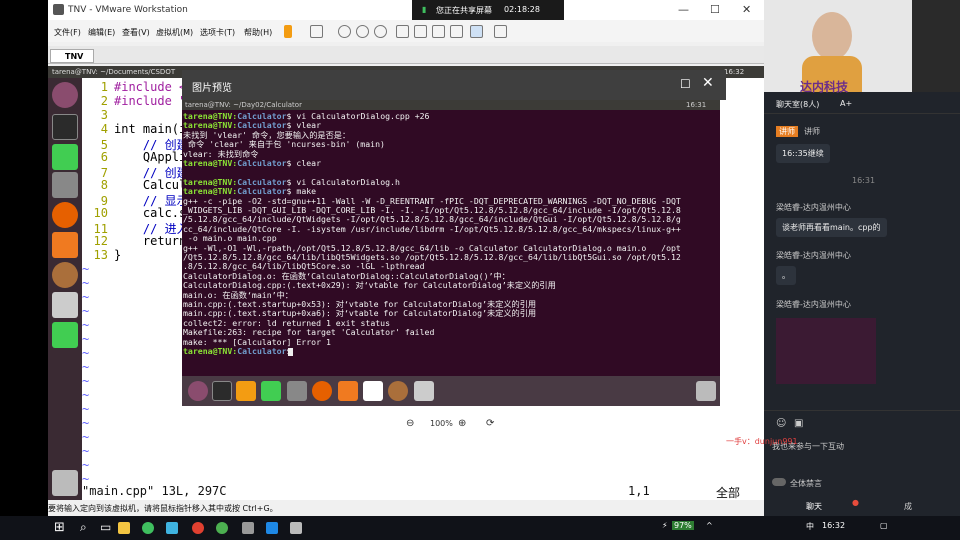  Describe the element at coordinates (462, 423) in the screenshot. I see `zoom-in-icon: ⊕` at that location.